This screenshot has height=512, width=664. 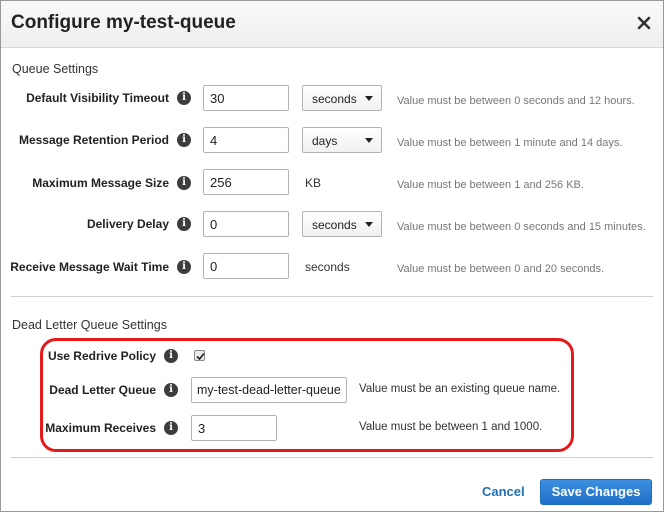 What do you see at coordinates (325, 141) in the screenshot?
I see `select-value: days` at bounding box center [325, 141].